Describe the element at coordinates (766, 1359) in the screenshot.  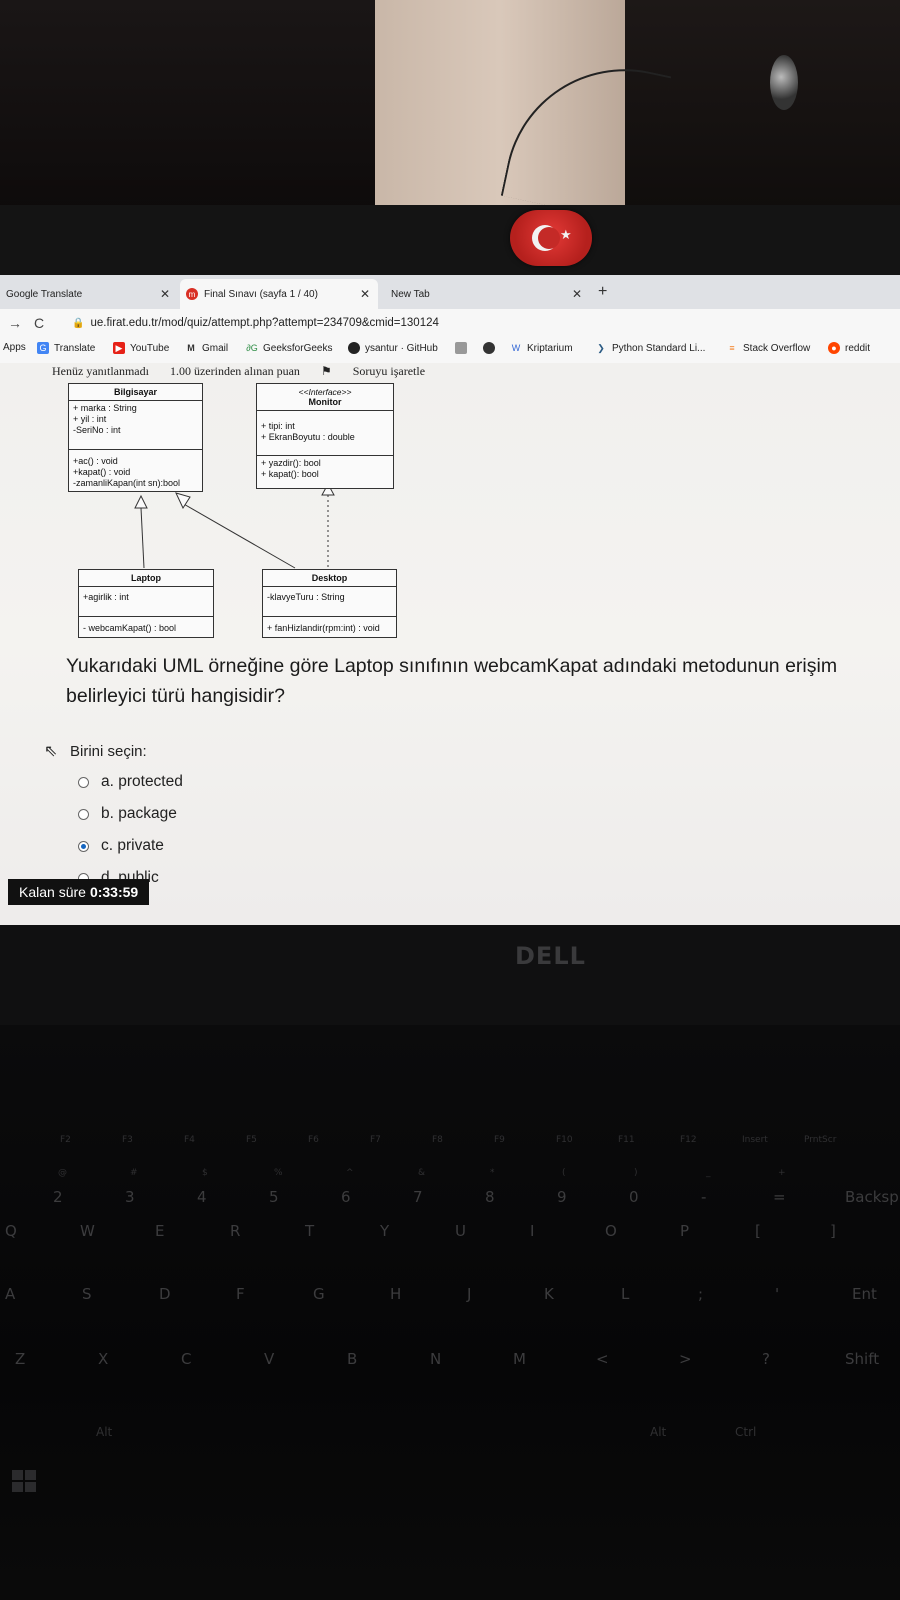
I see `letter-key: ?` at that location.